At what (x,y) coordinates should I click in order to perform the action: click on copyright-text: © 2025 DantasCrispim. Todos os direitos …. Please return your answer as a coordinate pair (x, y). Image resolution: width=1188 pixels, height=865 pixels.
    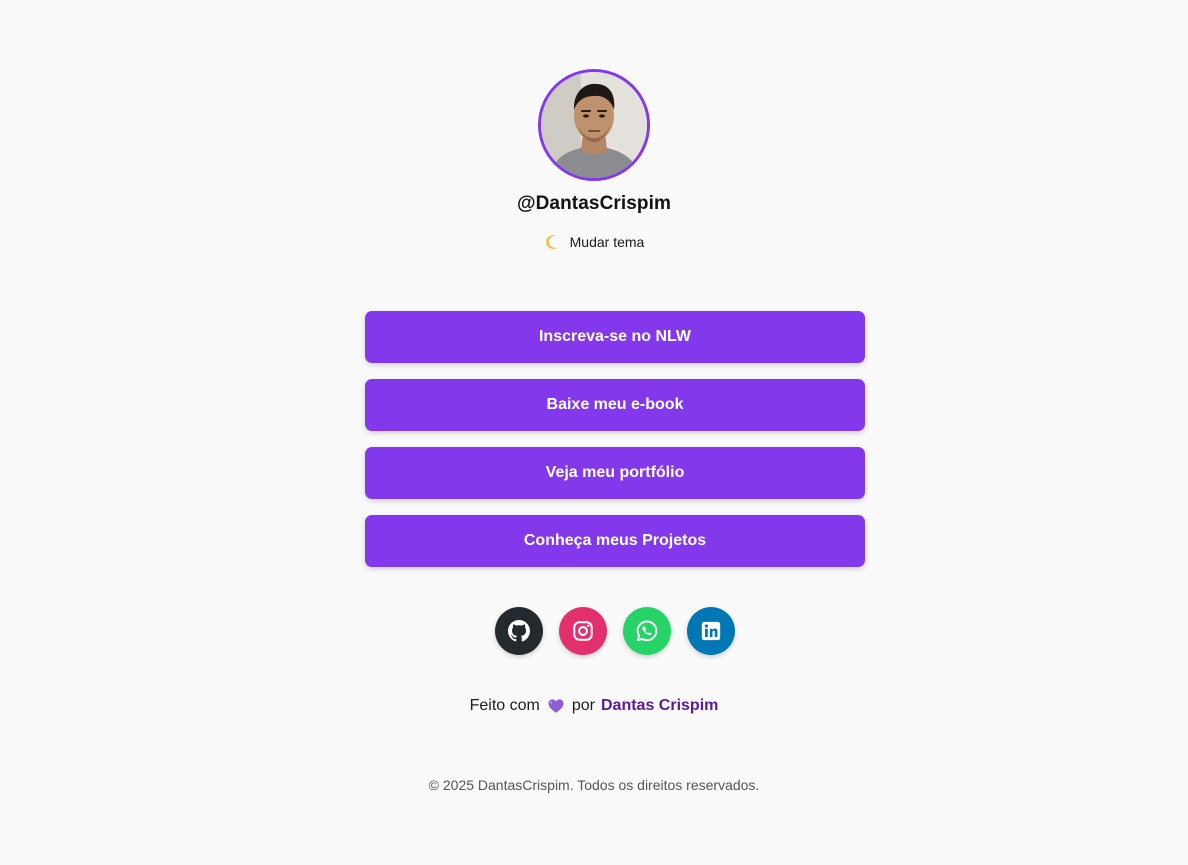
    Looking at the image, I should click on (594, 785).